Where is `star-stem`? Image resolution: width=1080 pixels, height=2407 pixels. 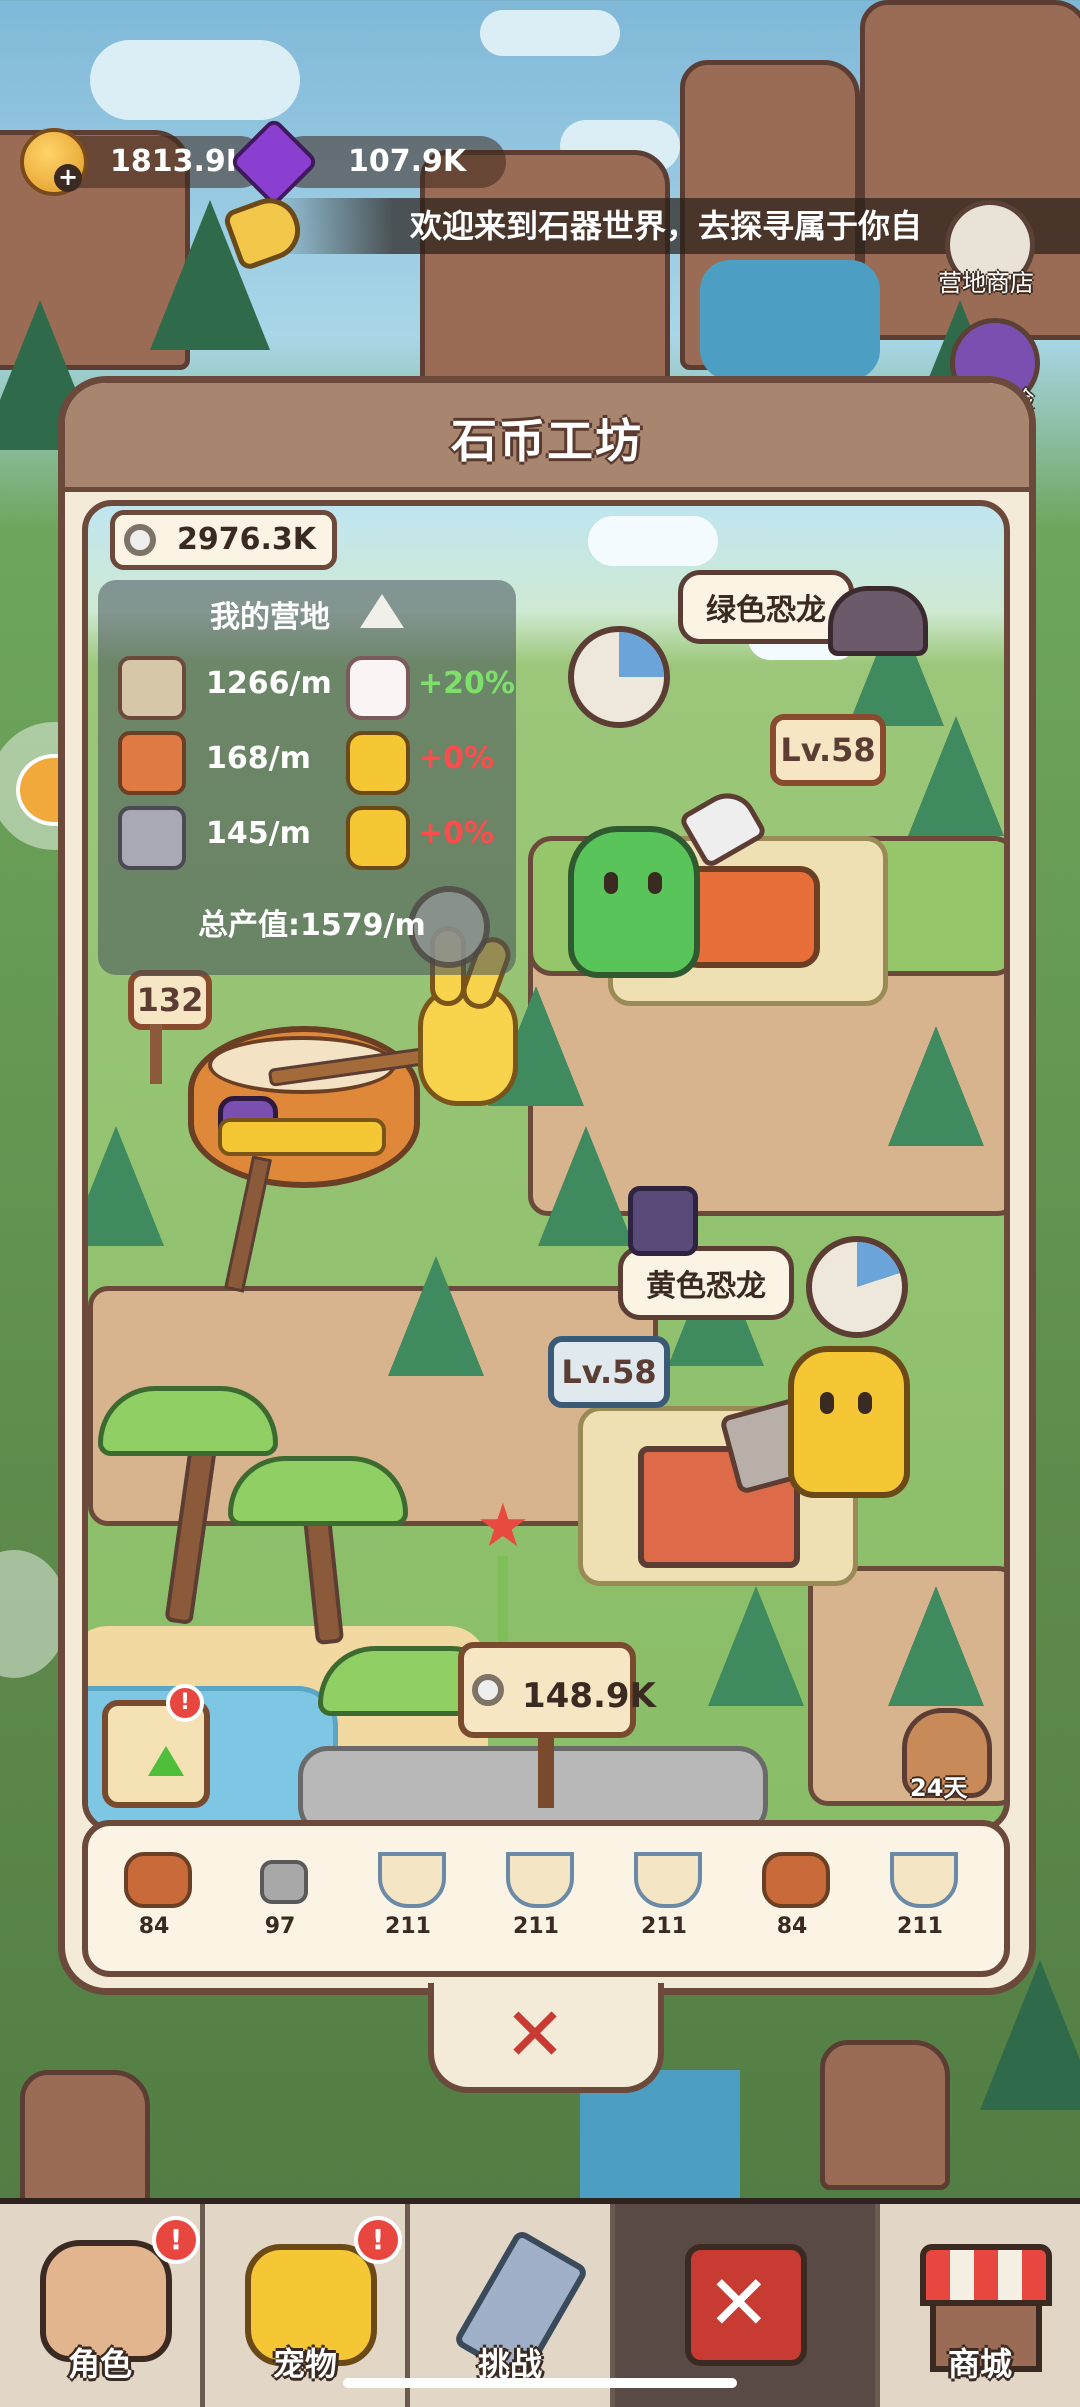
star-stem is located at coordinates (503, 1606).